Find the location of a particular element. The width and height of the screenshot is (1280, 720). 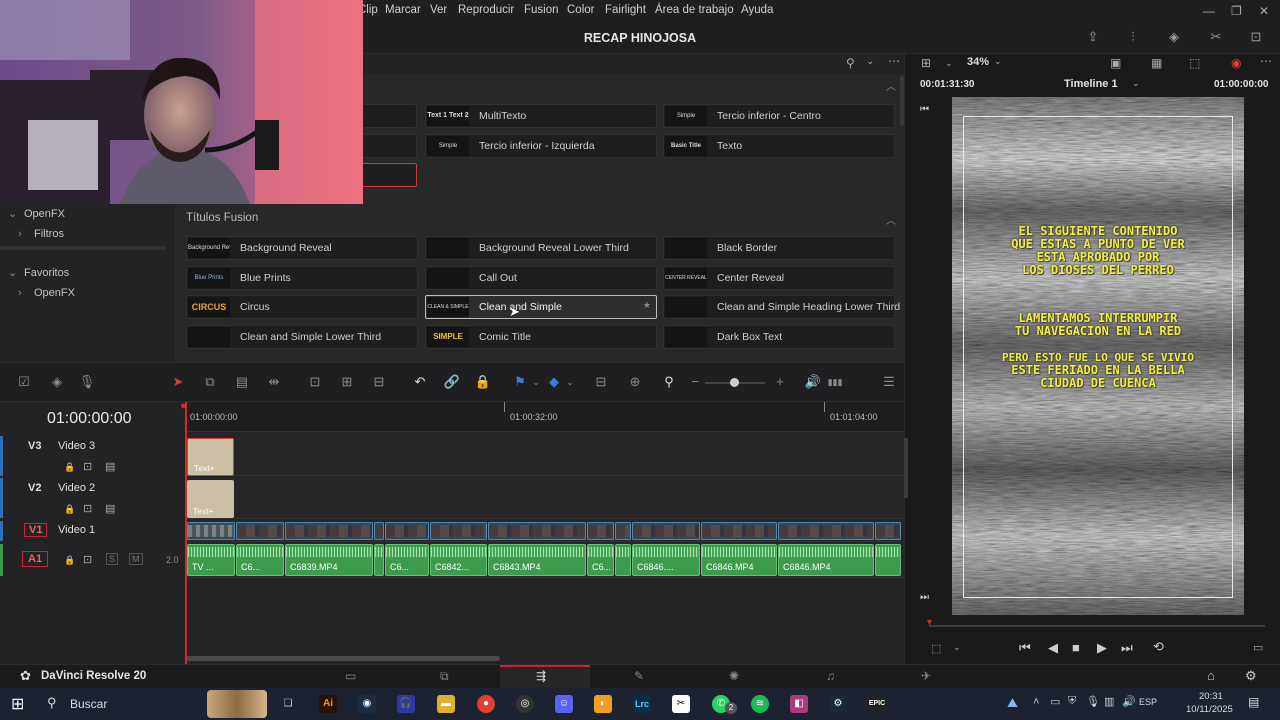

title-tile-tercio-inferior-izquierda: Simple Tercio inferior - Izquierda is located at coordinates (541, 146).